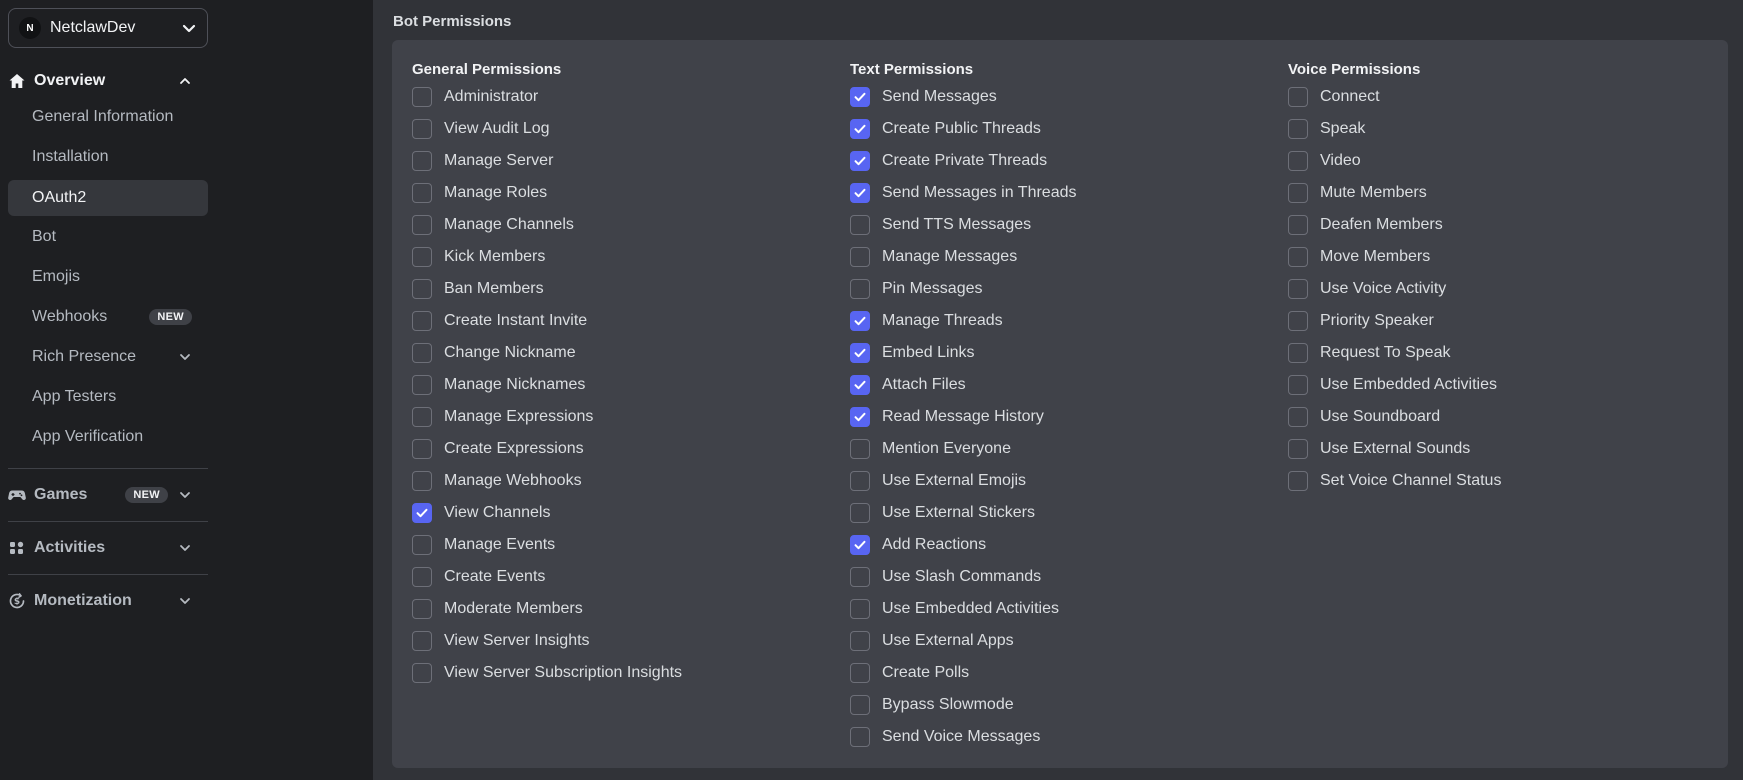 The image size is (1743, 780). I want to click on permission-row: Priority Speaker, so click(1394, 321).